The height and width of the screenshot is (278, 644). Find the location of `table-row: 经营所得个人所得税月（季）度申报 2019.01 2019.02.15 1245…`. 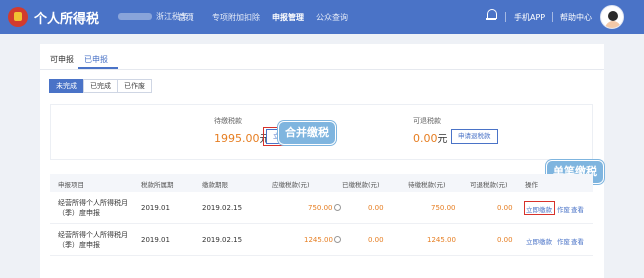

table-row: 经营所得个人所得税月（季）度申报 2019.01 2019.02.15 1245… is located at coordinates (321, 240).